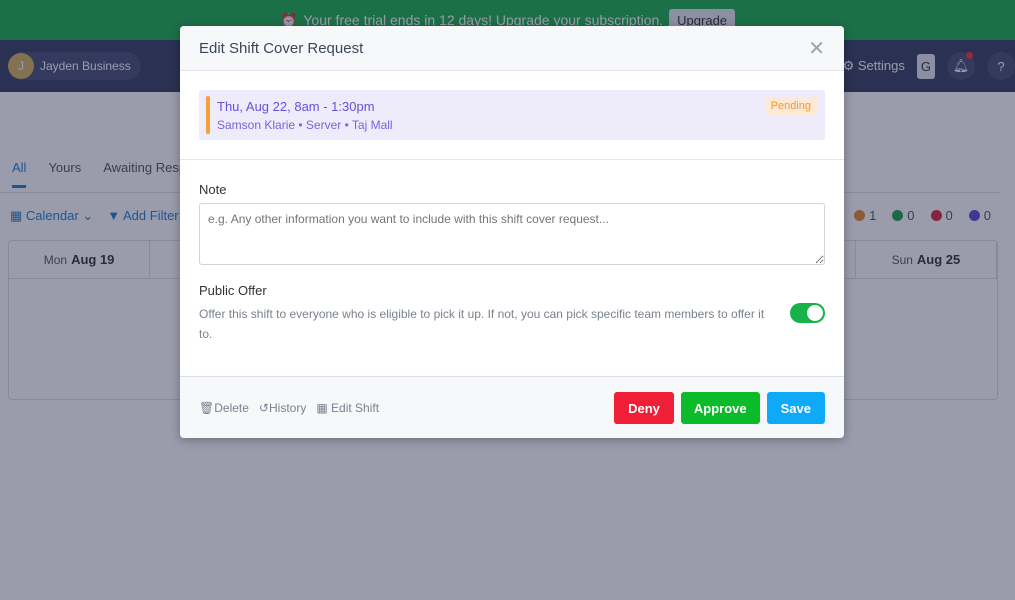 The width and height of the screenshot is (1015, 600). I want to click on note-input, so click(512, 234).